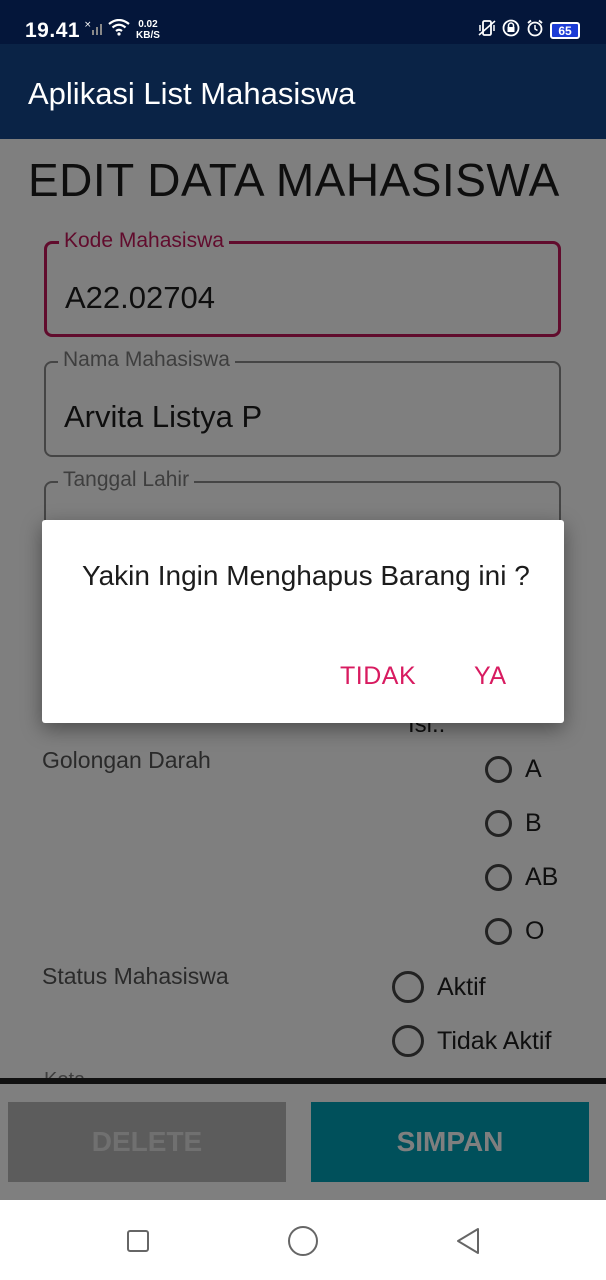 The width and height of the screenshot is (606, 1280). I want to click on status-icons: 65, so click(529, 30).